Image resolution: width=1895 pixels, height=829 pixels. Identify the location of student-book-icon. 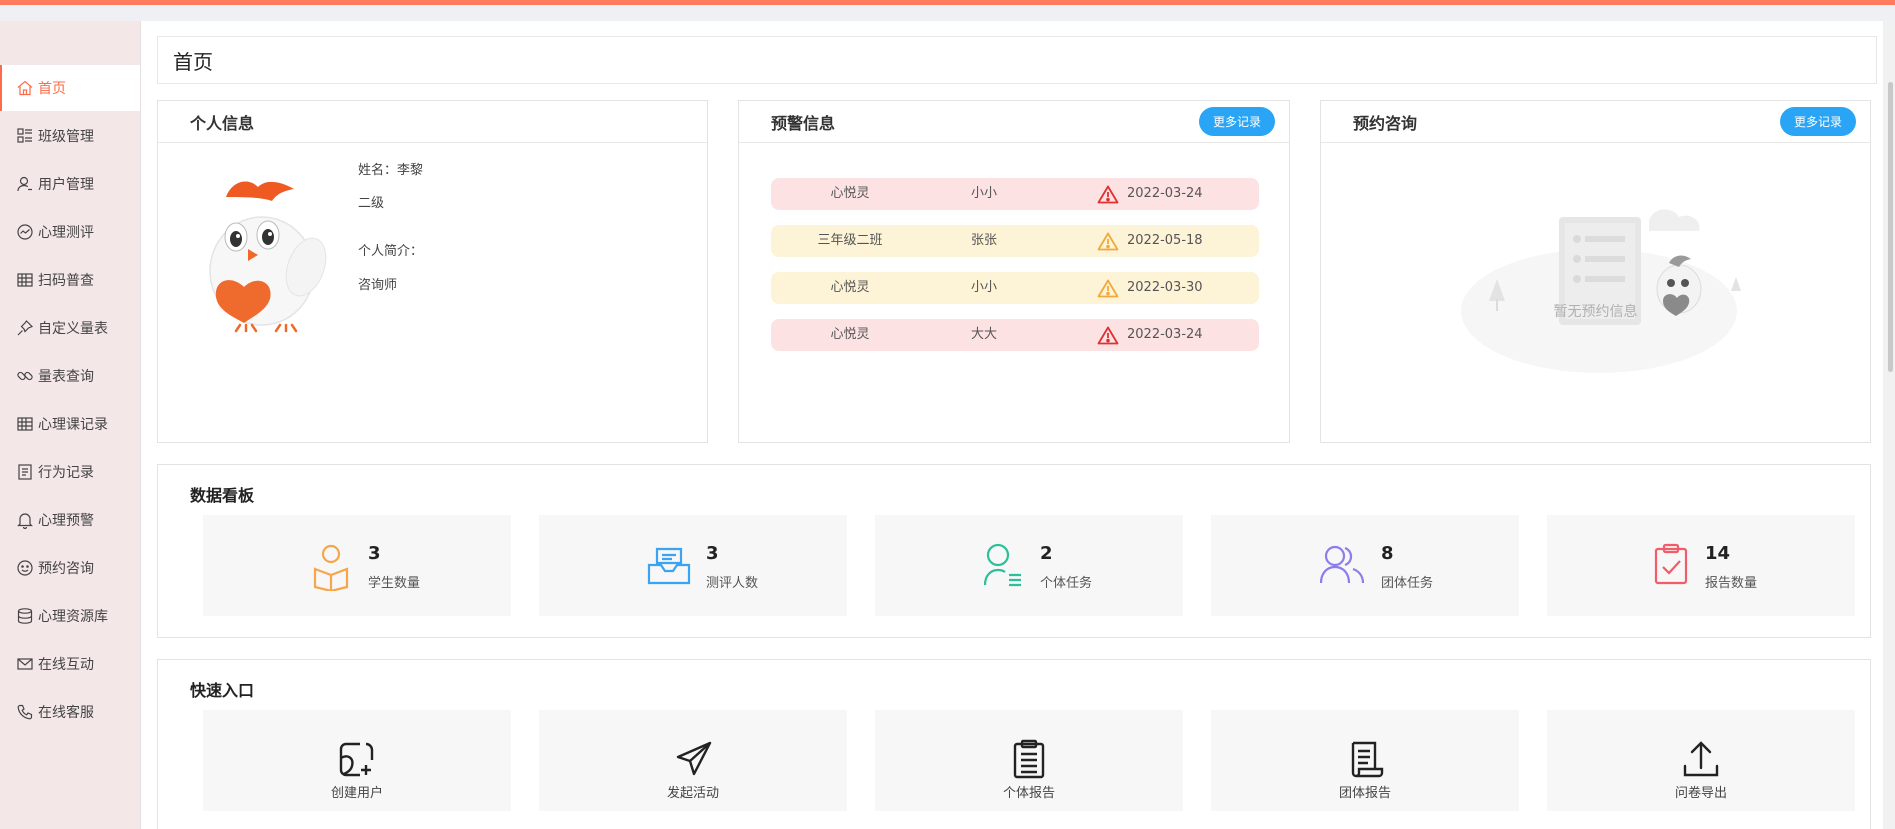
(331, 567).